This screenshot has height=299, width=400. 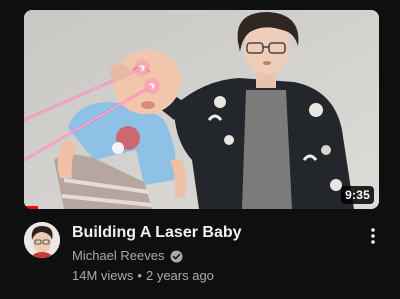 I want to click on view-count: 14M views, so click(x=103, y=275).